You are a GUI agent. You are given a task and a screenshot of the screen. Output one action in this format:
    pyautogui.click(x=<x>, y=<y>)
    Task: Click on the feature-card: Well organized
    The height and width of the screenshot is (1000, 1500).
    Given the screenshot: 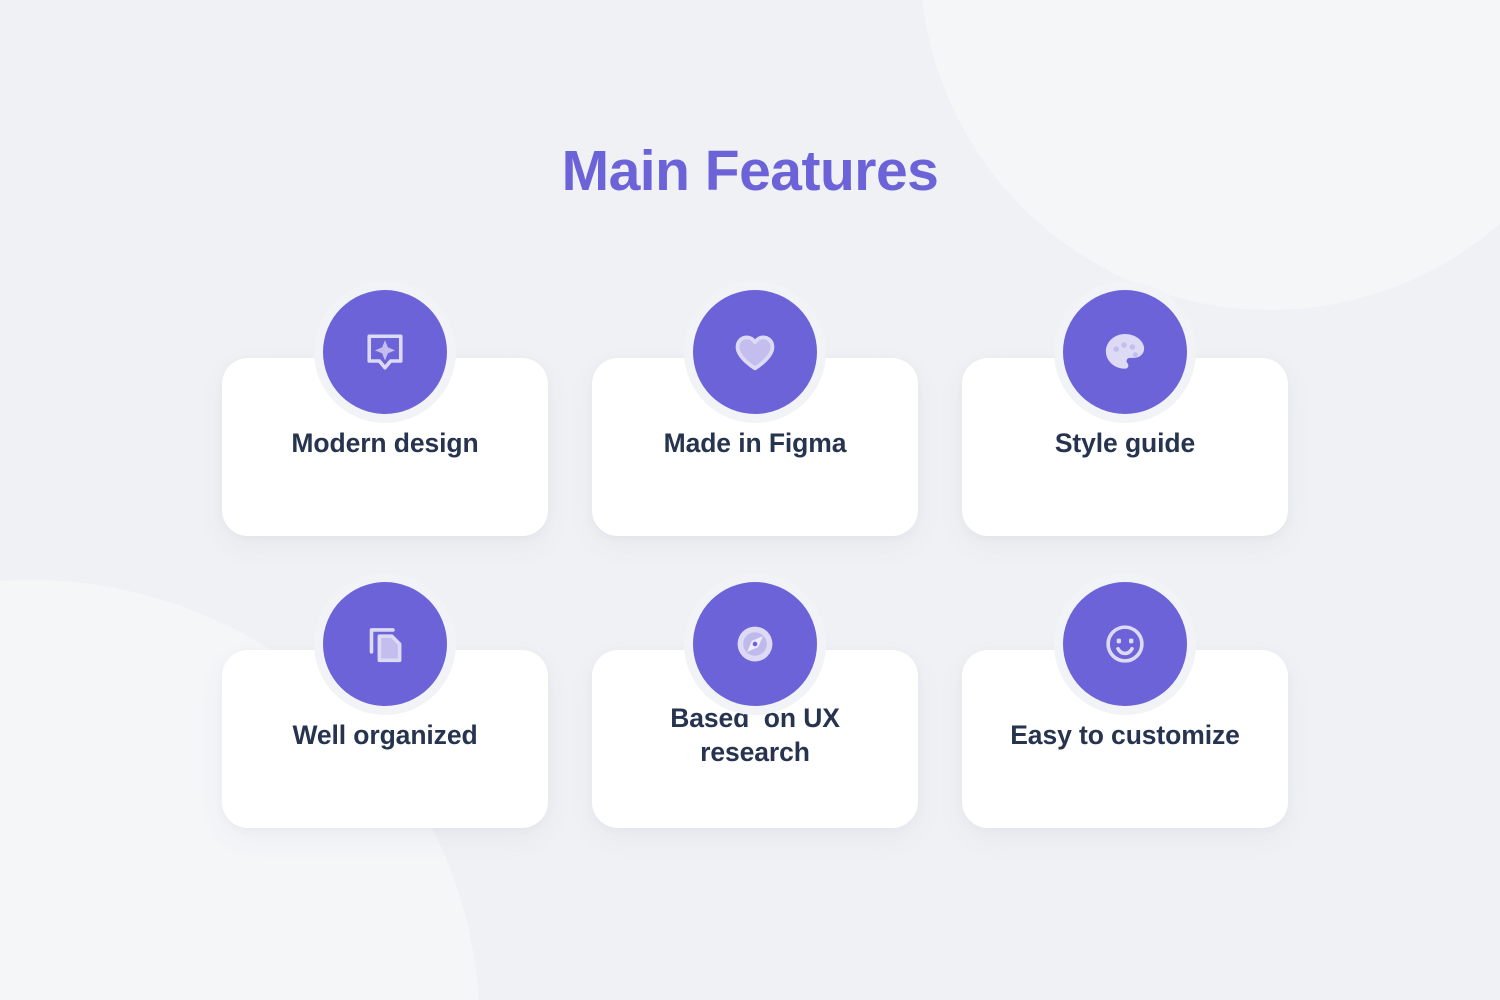 What is the action you would take?
    pyautogui.click(x=385, y=705)
    